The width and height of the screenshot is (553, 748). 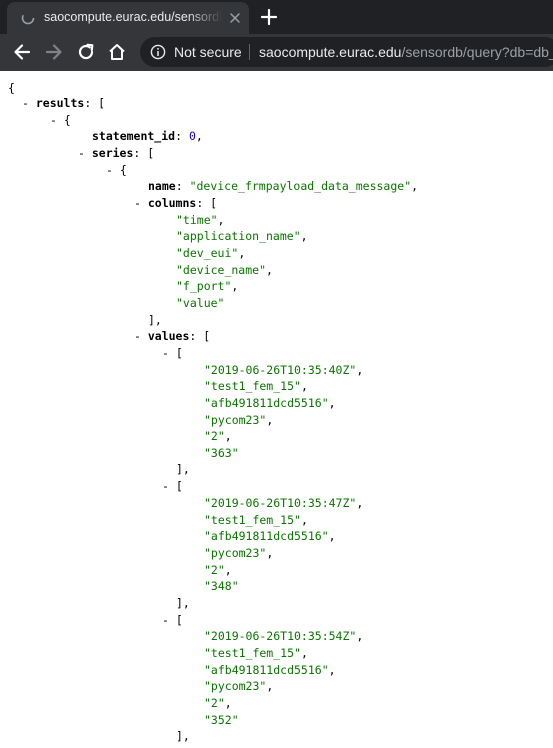 What do you see at coordinates (192, 136) in the screenshot?
I see `json-number: 0` at bounding box center [192, 136].